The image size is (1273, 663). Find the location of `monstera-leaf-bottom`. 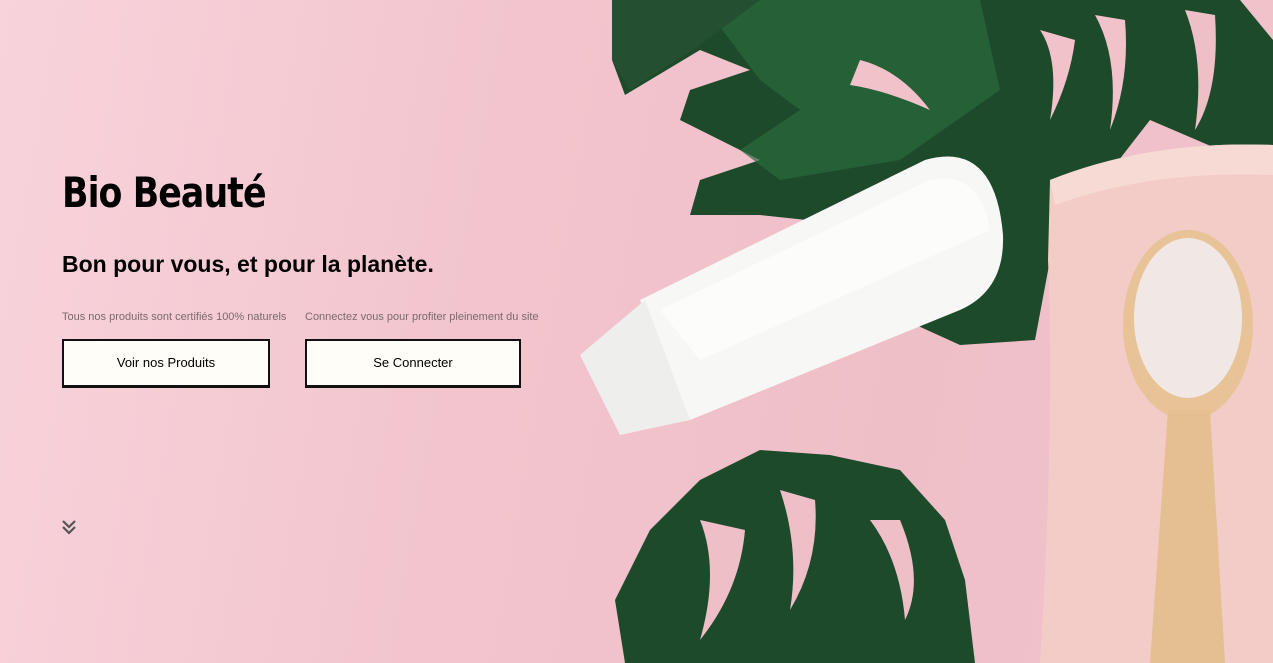

monstera-leaf-bottom is located at coordinates (795, 556).